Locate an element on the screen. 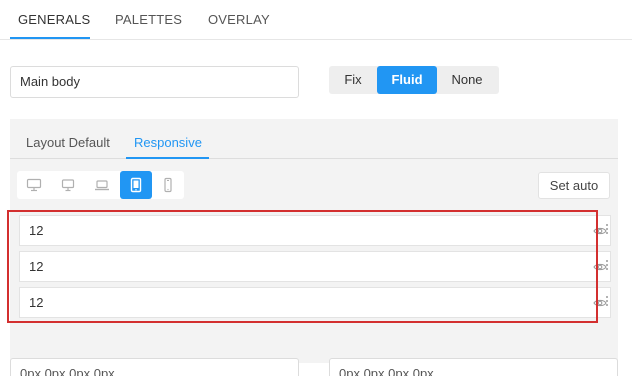  panel-tab-bar: Layout Default Responsive is located at coordinates (314, 139).